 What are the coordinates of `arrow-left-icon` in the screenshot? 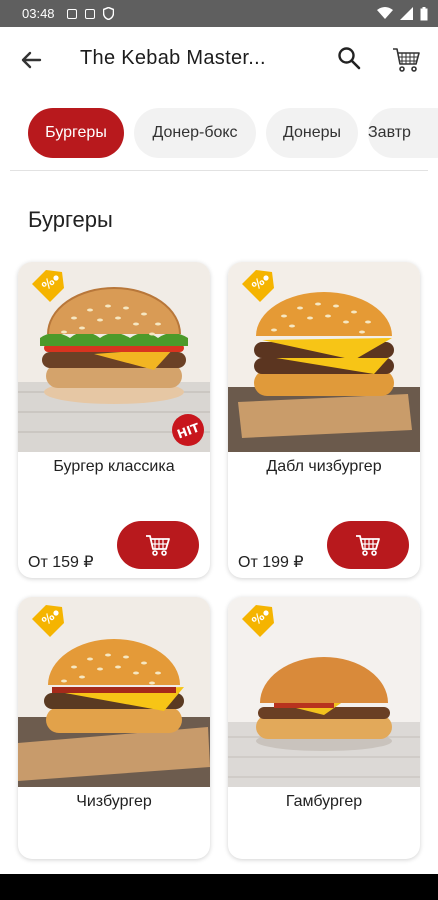 It's located at (31, 60).